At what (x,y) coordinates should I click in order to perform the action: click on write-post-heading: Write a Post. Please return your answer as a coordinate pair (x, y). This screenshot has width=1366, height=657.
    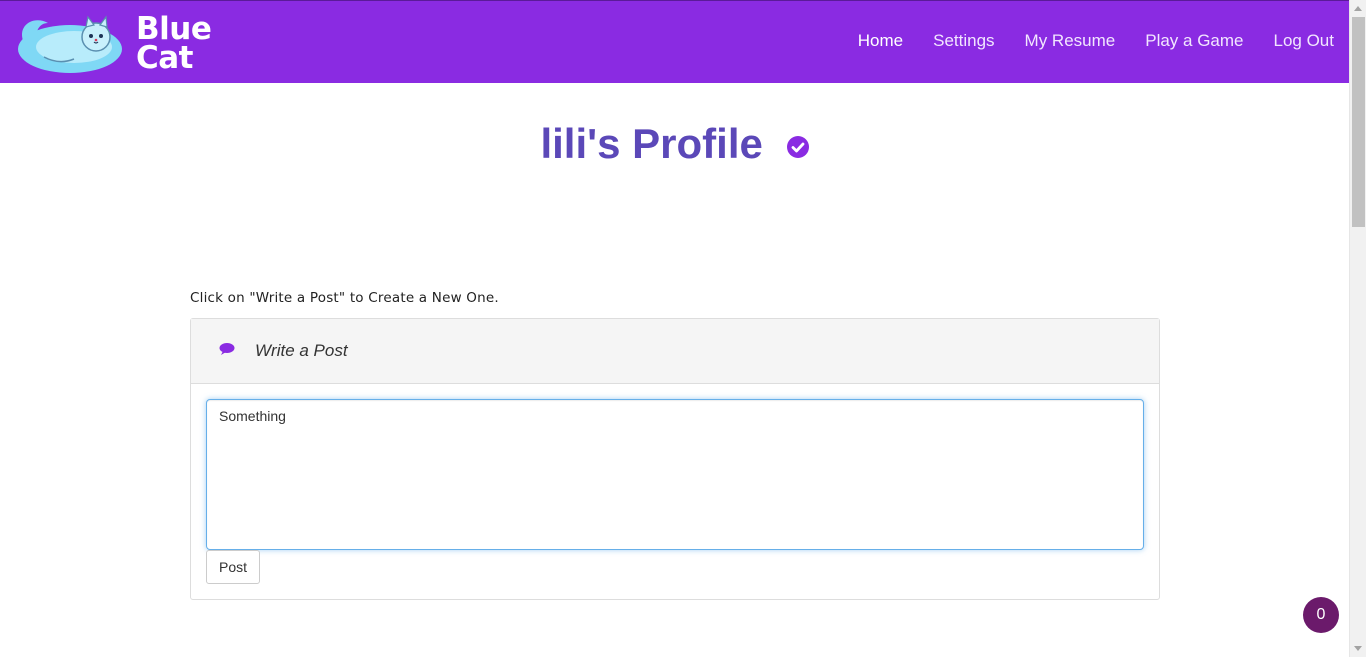
    Looking at the image, I should click on (301, 350).